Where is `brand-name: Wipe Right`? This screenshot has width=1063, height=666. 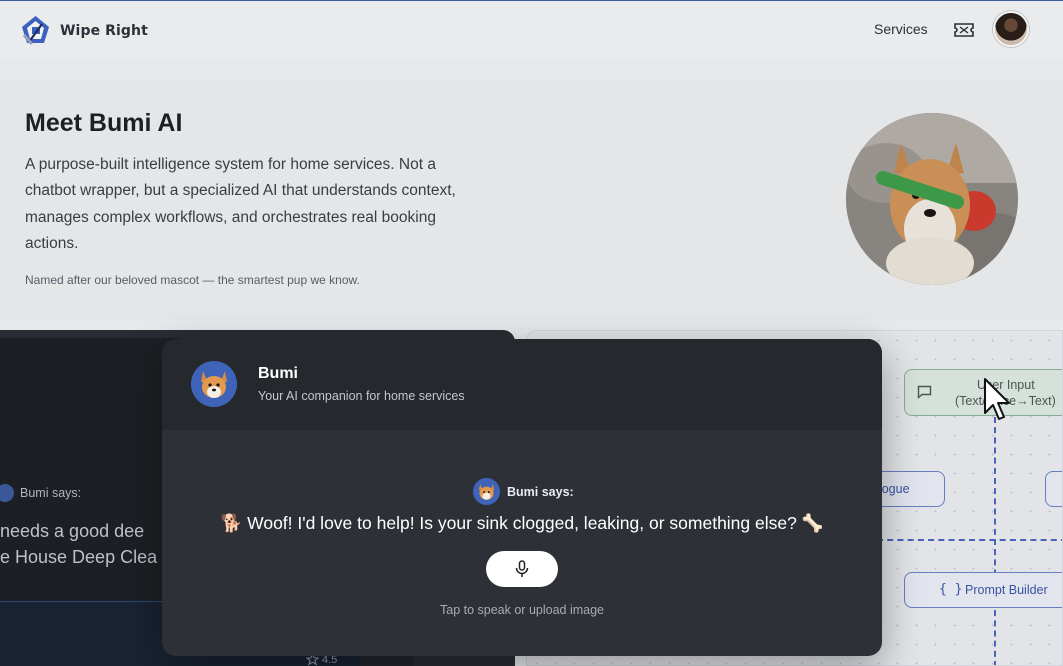
brand-name: Wipe Right is located at coordinates (104, 30).